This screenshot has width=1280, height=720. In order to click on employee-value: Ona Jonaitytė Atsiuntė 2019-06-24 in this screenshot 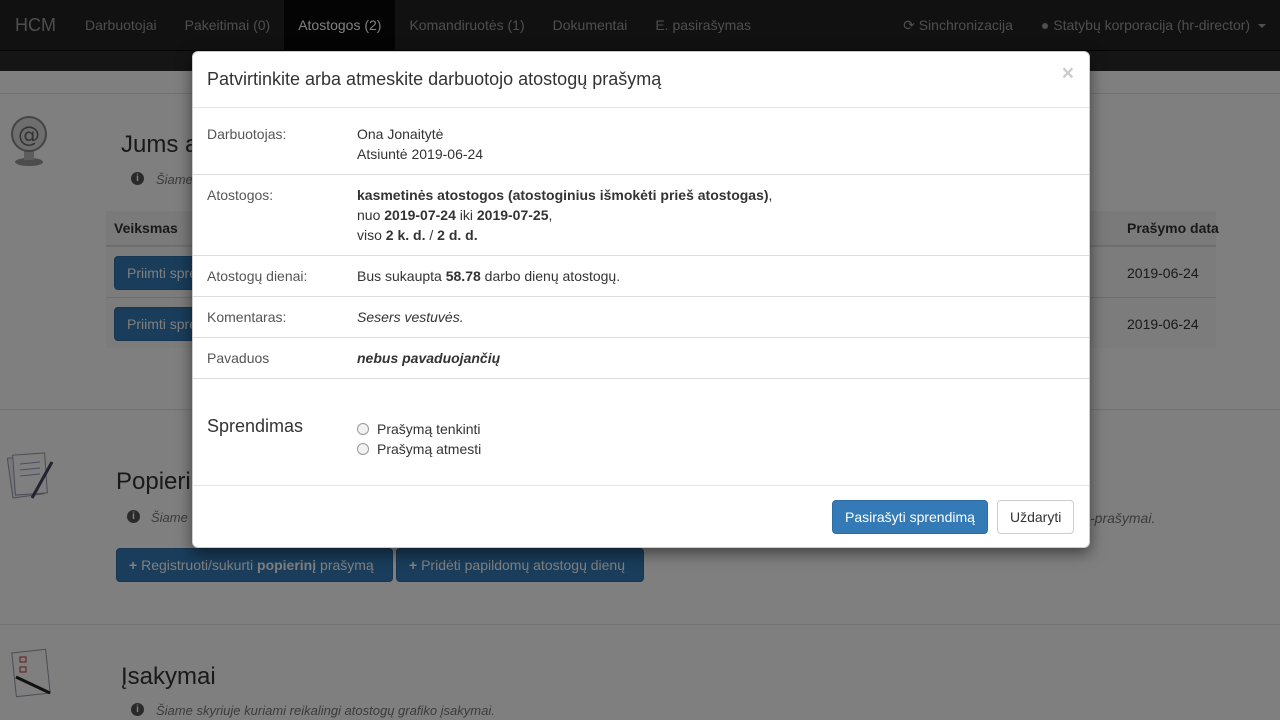, I will do `click(420, 144)`.